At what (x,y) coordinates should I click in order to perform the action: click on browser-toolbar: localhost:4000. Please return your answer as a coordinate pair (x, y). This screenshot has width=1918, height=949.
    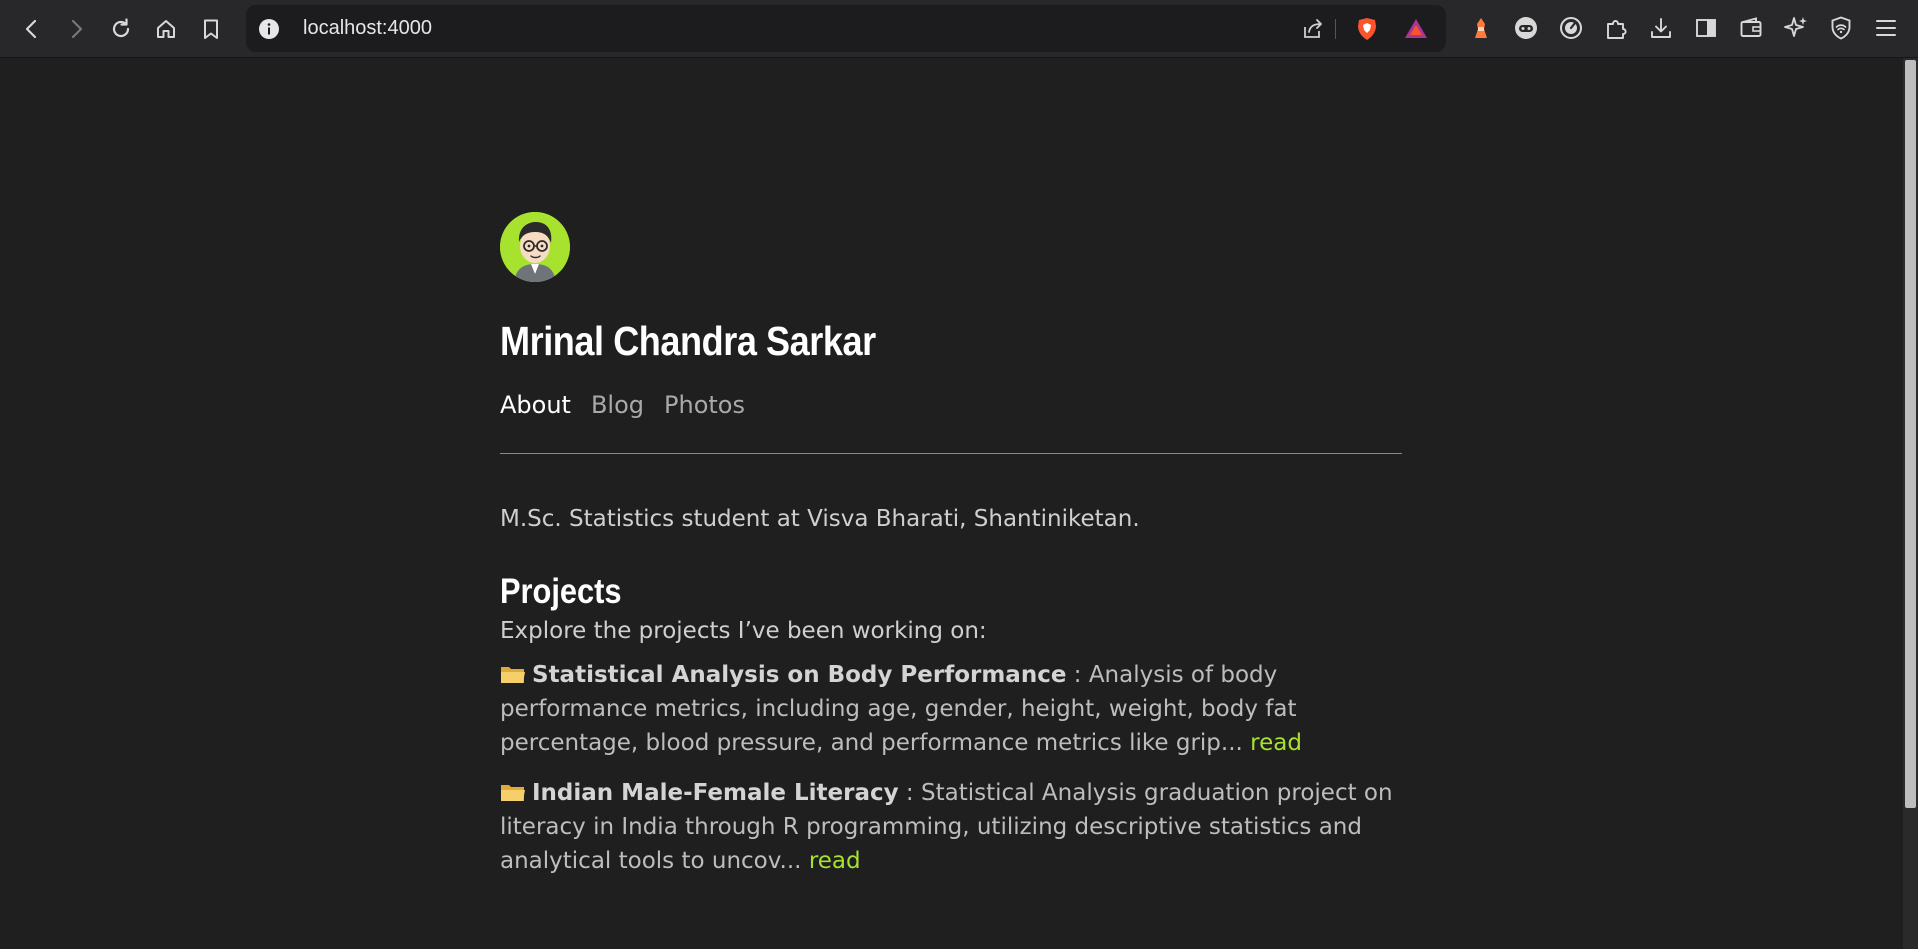
    Looking at the image, I should click on (959, 29).